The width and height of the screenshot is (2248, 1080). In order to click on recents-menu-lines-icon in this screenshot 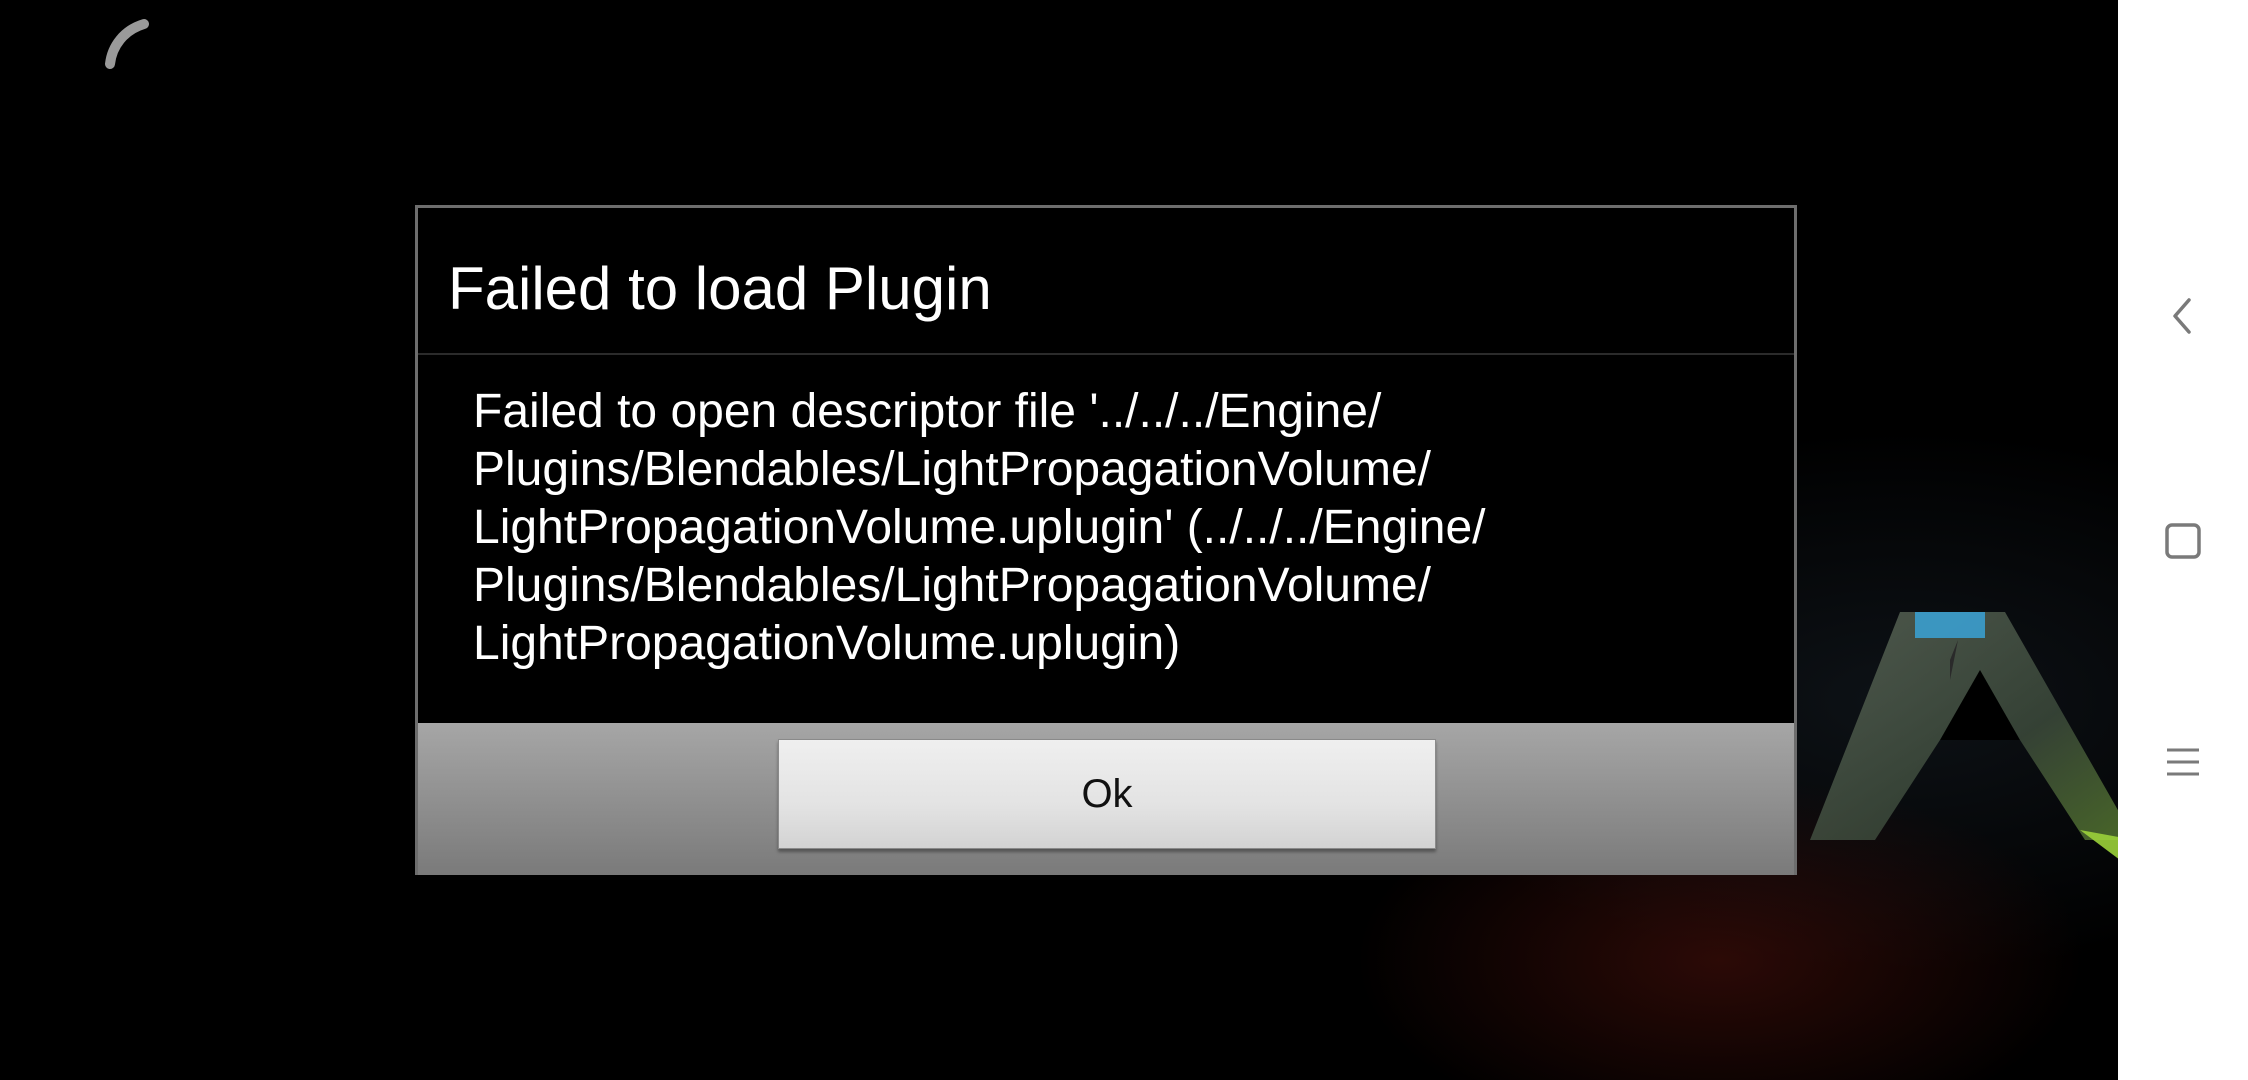, I will do `click(2183, 762)`.